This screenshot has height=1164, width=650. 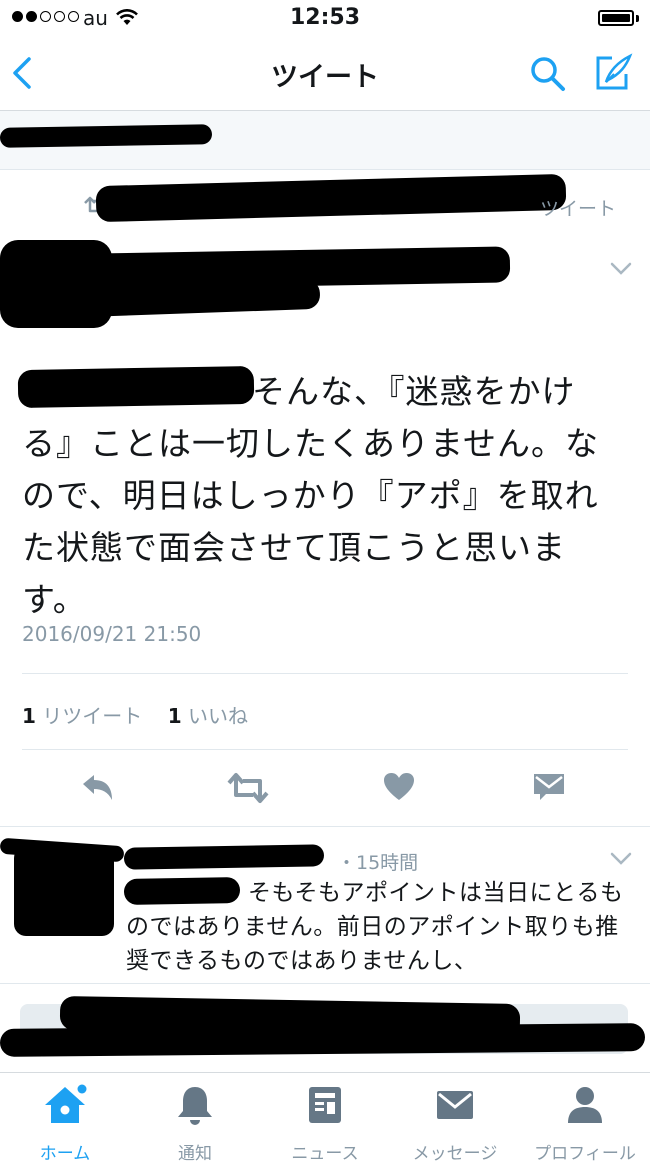 I want to click on bell-icon, so click(x=195, y=1106).